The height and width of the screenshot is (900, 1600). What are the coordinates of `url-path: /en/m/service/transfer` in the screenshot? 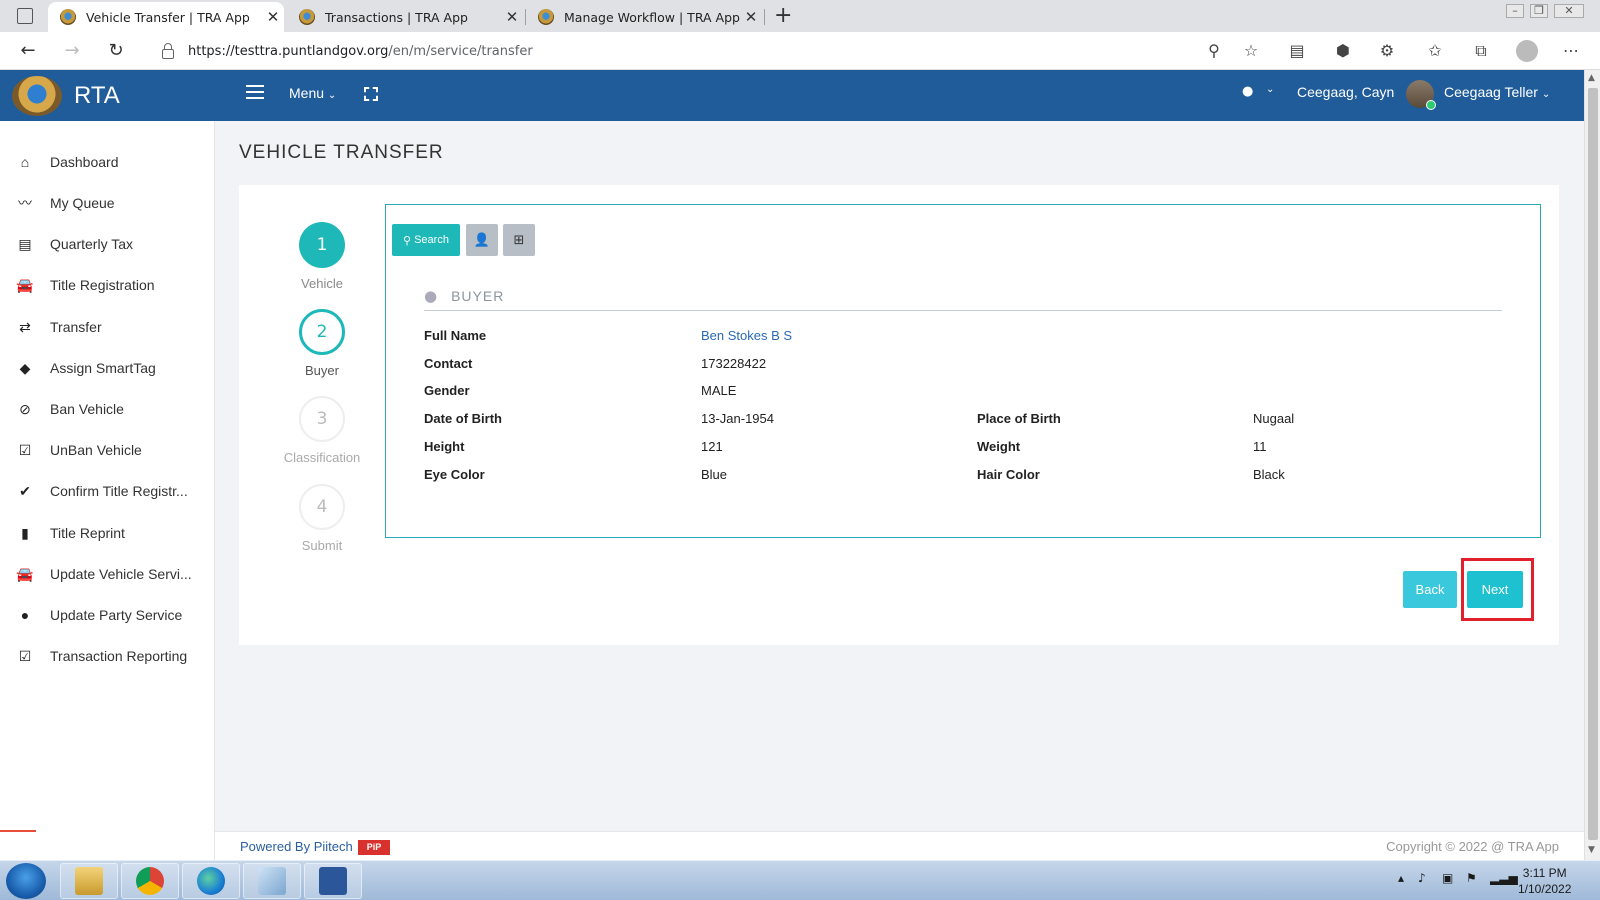 It's located at (460, 51).